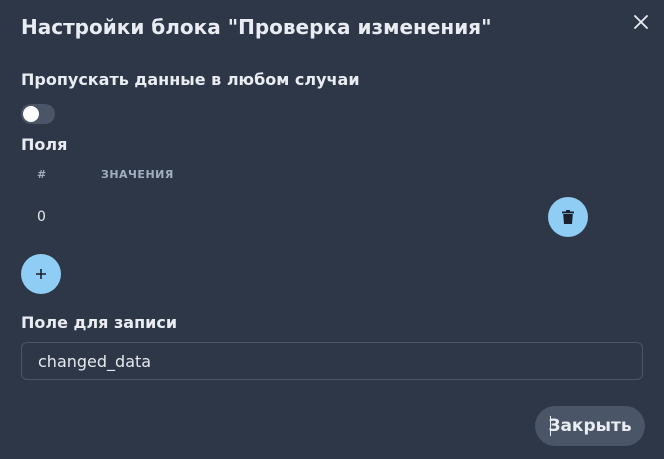  What do you see at coordinates (31, 114) in the screenshot?
I see `toggle-knob` at bounding box center [31, 114].